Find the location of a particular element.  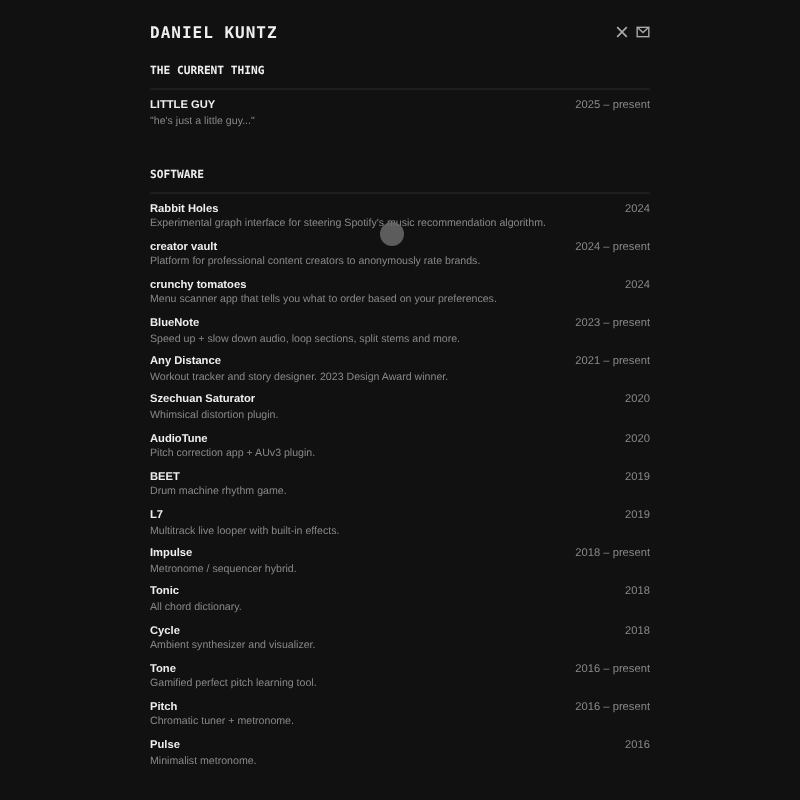

x-logo-icon is located at coordinates (622, 32).